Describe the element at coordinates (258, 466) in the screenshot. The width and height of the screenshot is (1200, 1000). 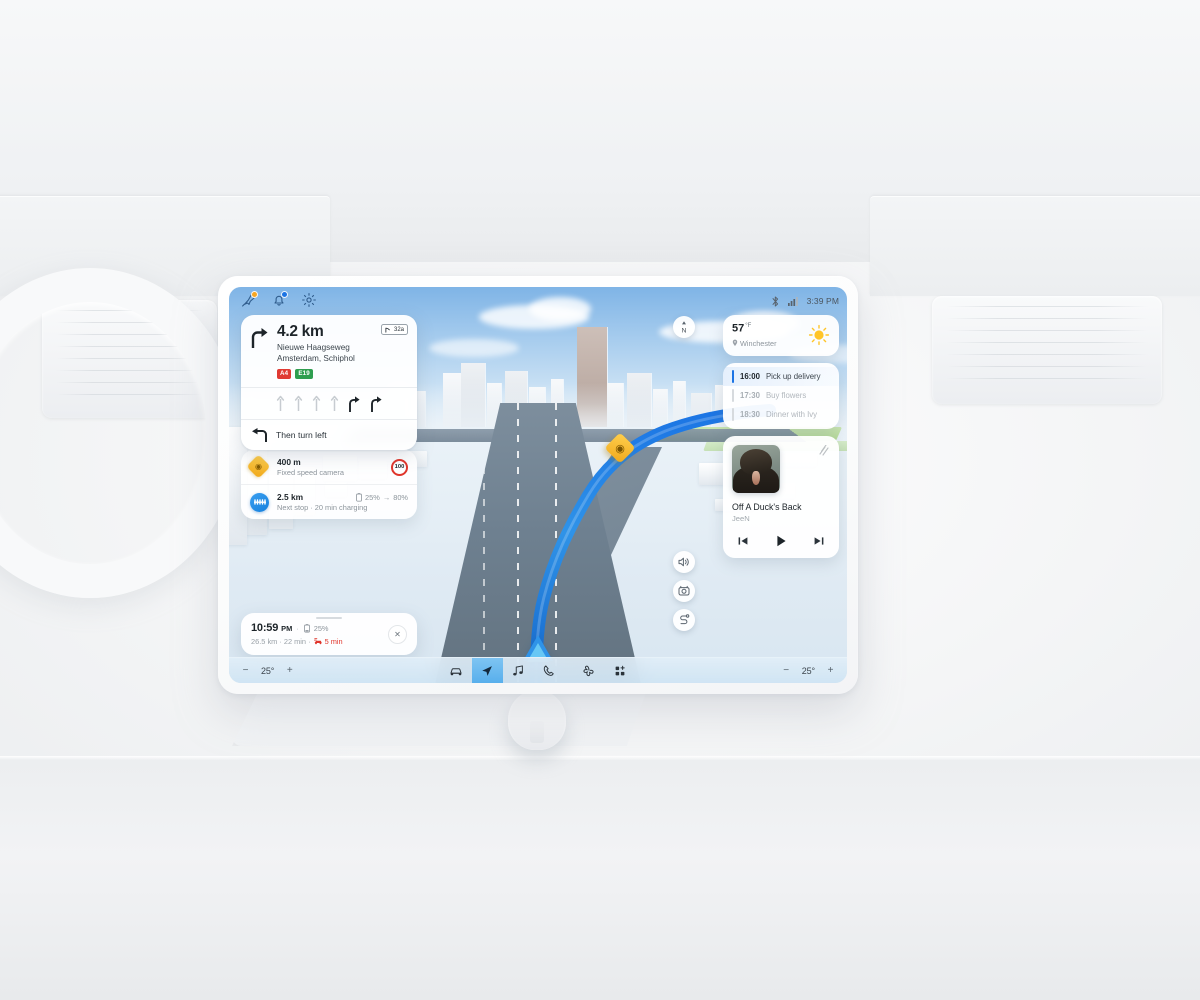
I see `speed-camera-icon: ◉` at that location.